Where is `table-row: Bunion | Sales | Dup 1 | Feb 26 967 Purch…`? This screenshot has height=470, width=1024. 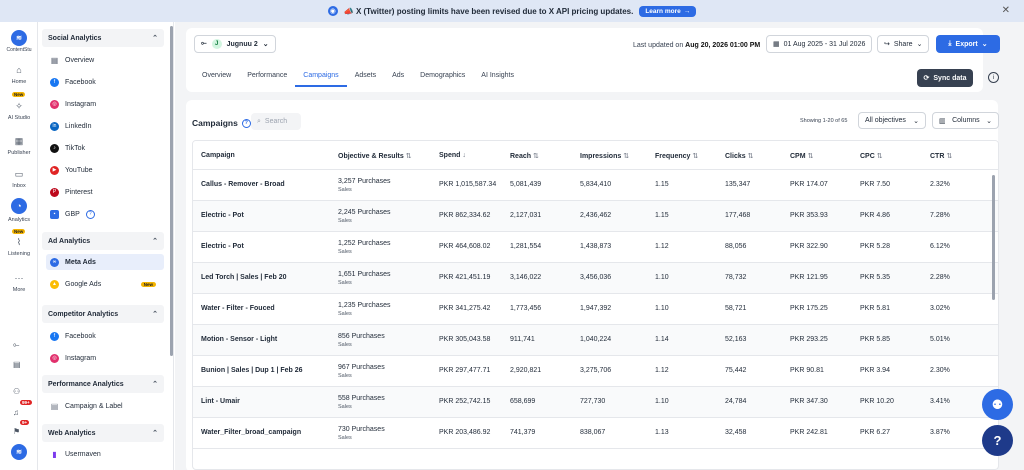
table-row: Bunion | Sales | Dup 1 | Feb 26 967 Purch… is located at coordinates (595, 371).